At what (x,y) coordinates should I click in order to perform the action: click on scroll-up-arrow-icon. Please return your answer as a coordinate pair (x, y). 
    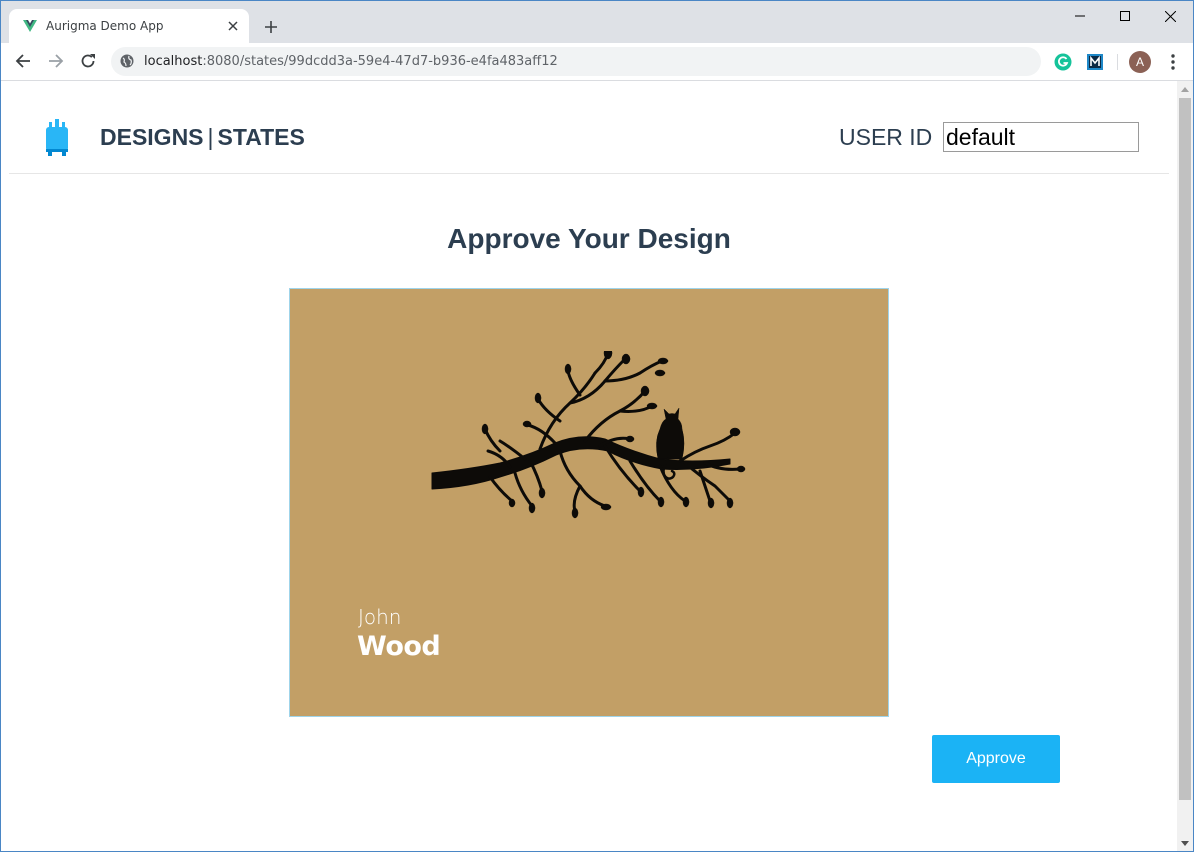
    Looking at the image, I should click on (1185, 89).